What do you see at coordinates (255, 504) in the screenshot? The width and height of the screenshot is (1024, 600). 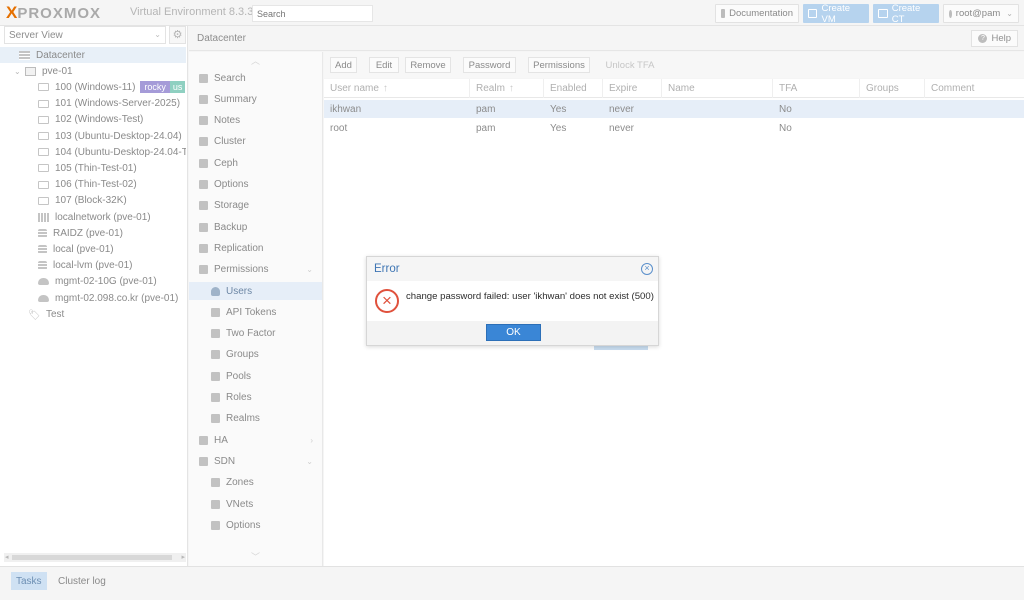 I see `menu-item-vnets: VNets` at bounding box center [255, 504].